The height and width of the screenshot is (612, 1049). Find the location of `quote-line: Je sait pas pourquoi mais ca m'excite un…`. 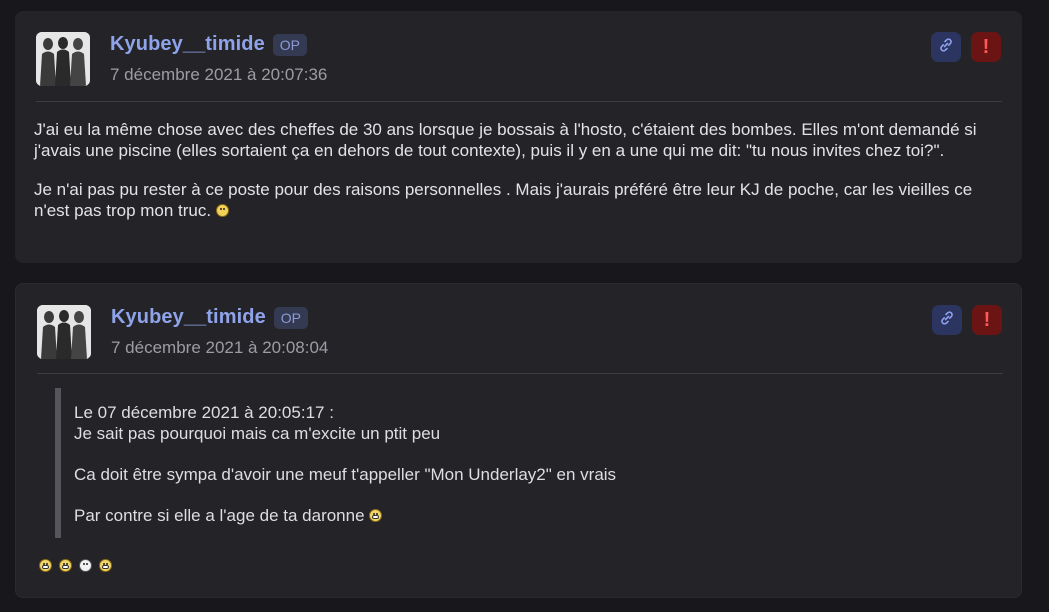

quote-line: Je sait pas pourquoi mais ca m'excite un… is located at coordinates (257, 433).